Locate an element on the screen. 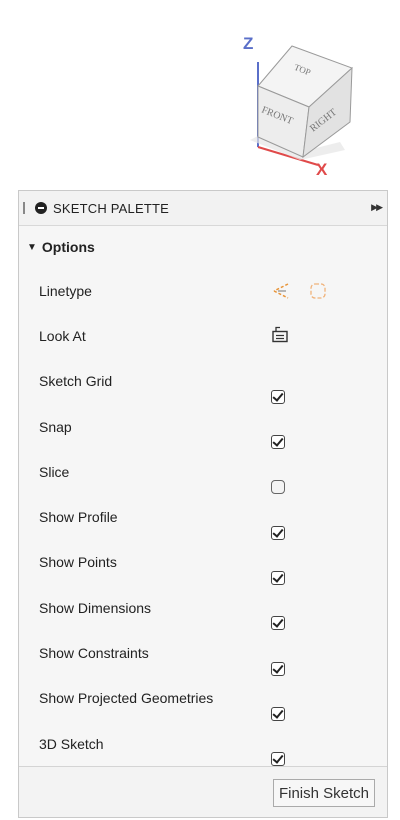 Image resolution: width=400 pixels, height=820 pixels. row-label: Show Projected Geometries is located at coordinates (126, 698).